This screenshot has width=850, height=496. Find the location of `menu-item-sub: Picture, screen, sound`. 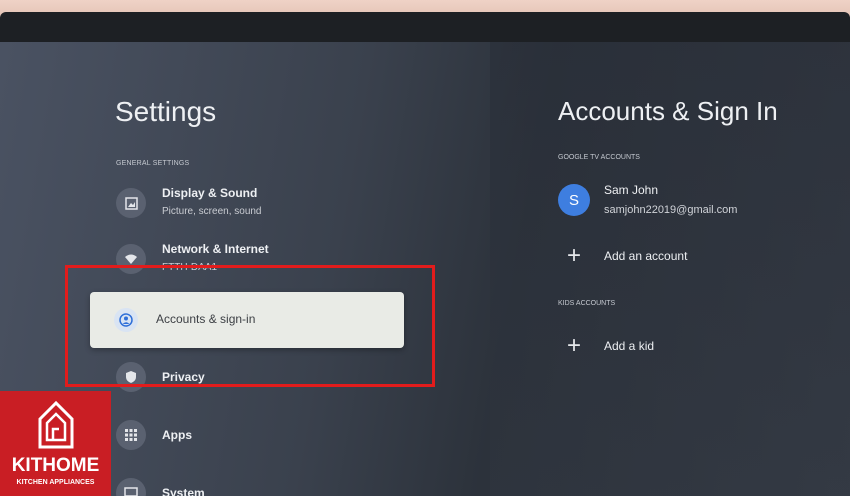

menu-item-sub: Picture, screen, sound is located at coordinates (212, 211).